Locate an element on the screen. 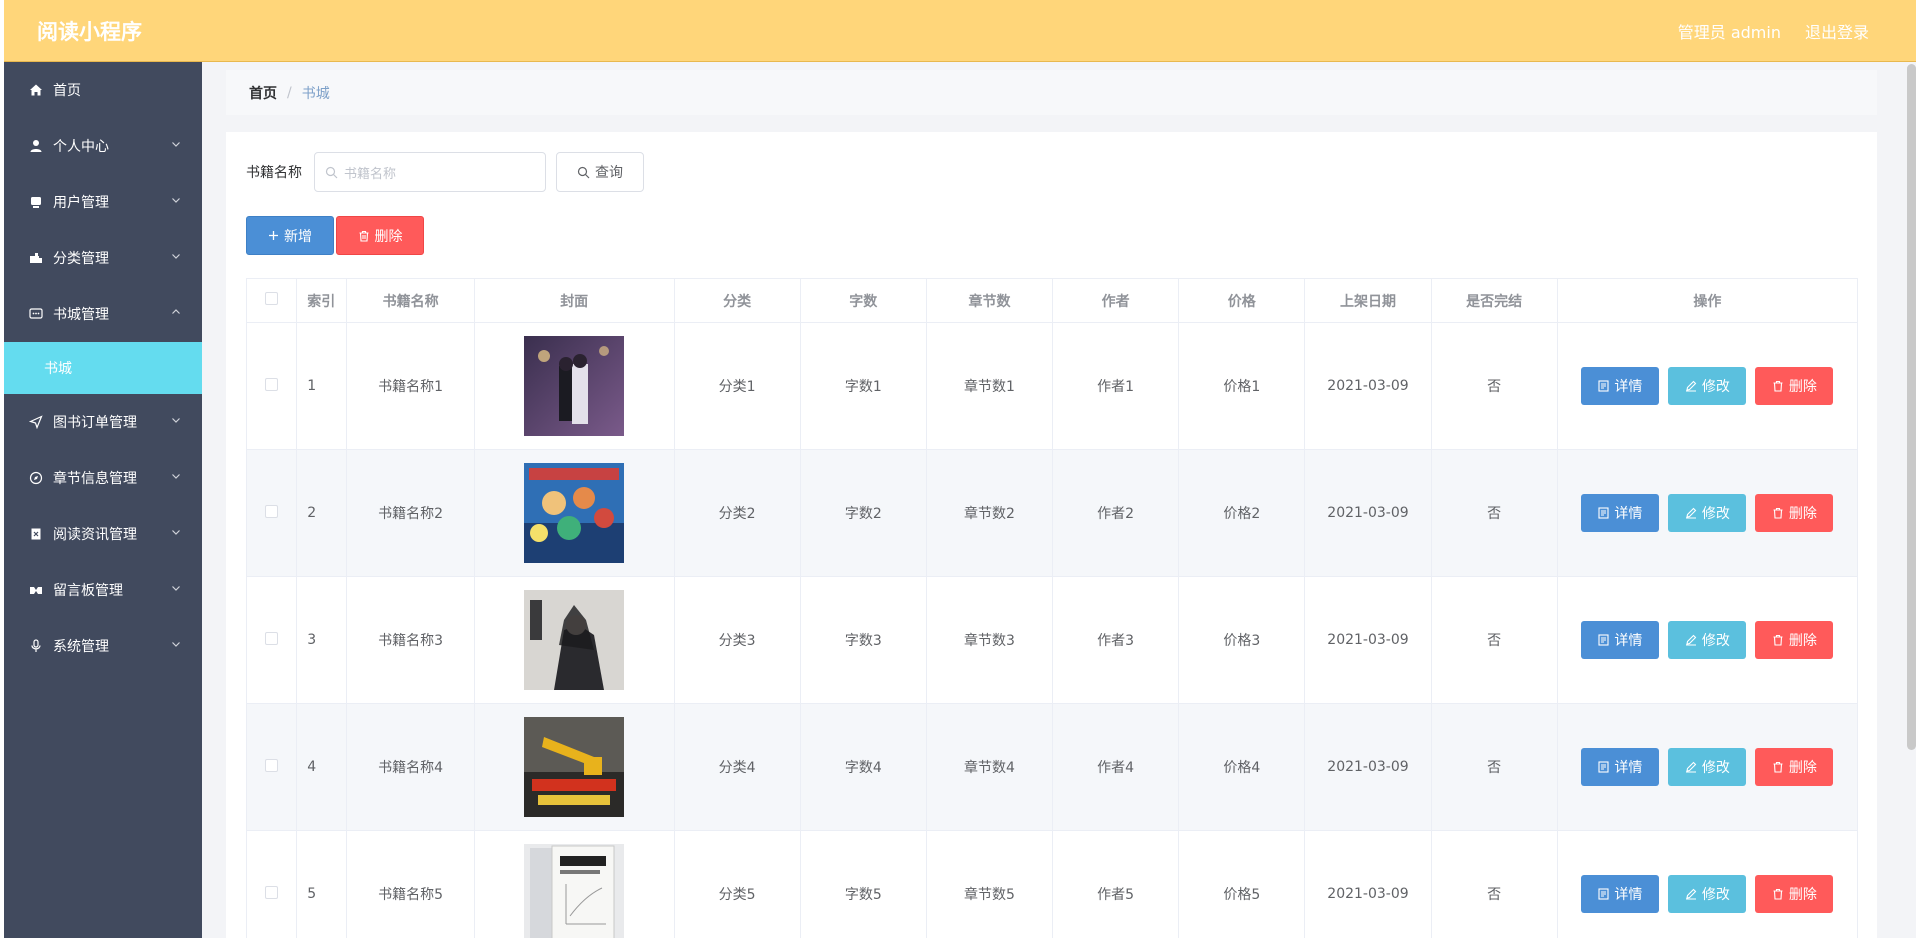 Image resolution: width=1920 pixels, height=938 pixels. trash-icon is located at coordinates (1778, 386).